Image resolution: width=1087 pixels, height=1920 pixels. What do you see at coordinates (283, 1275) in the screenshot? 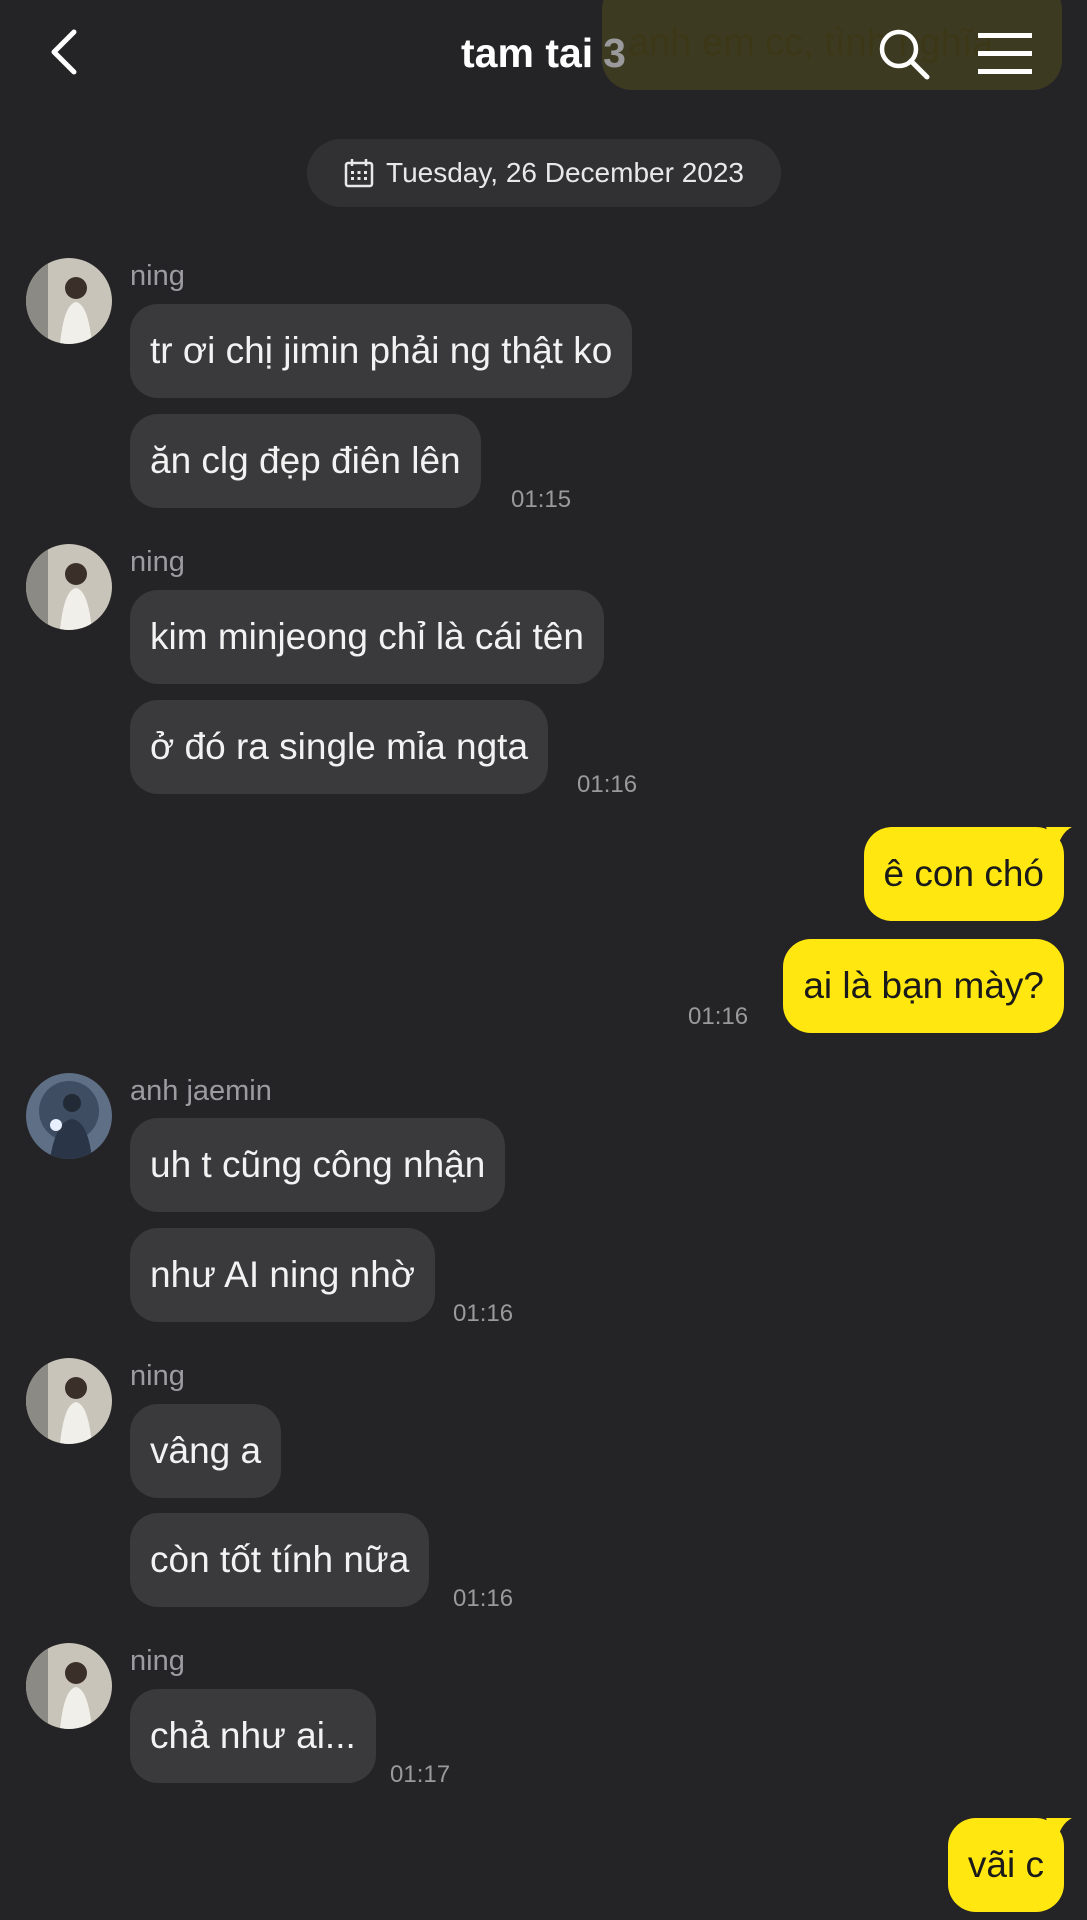
I see `message-bubble: như AI ning nhờ` at bounding box center [283, 1275].